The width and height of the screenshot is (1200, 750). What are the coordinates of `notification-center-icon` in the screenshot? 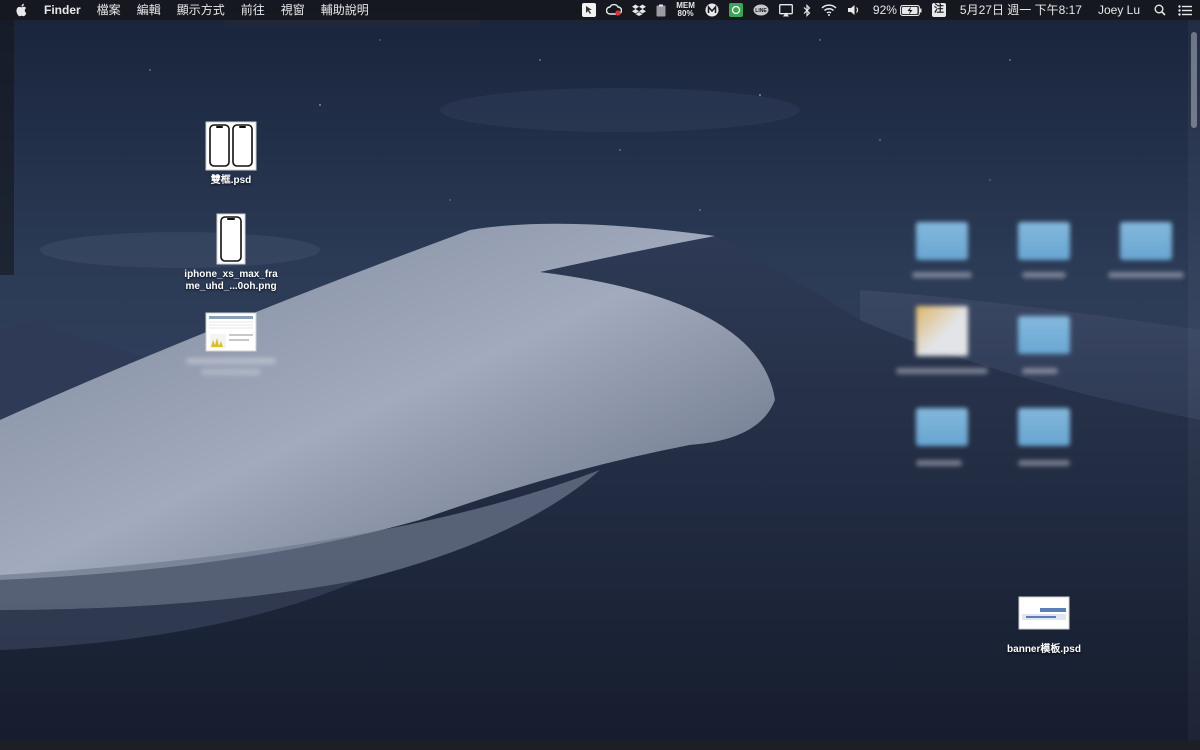 It's located at (1185, 10).